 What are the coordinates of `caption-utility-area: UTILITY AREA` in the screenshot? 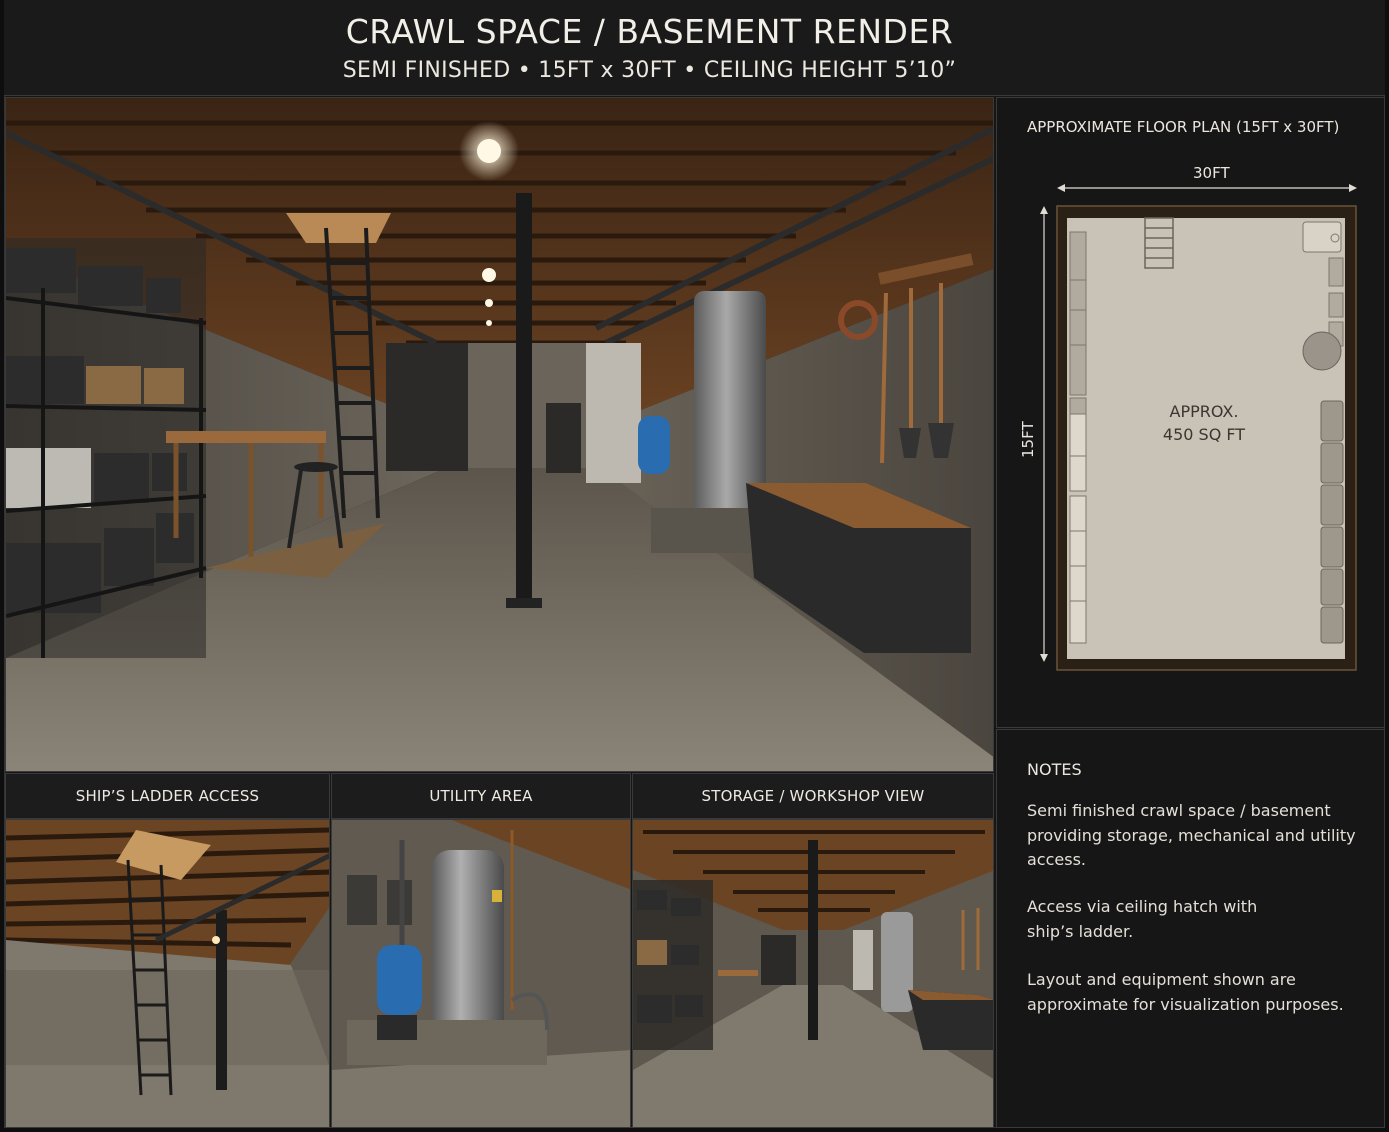 It's located at (481, 796).